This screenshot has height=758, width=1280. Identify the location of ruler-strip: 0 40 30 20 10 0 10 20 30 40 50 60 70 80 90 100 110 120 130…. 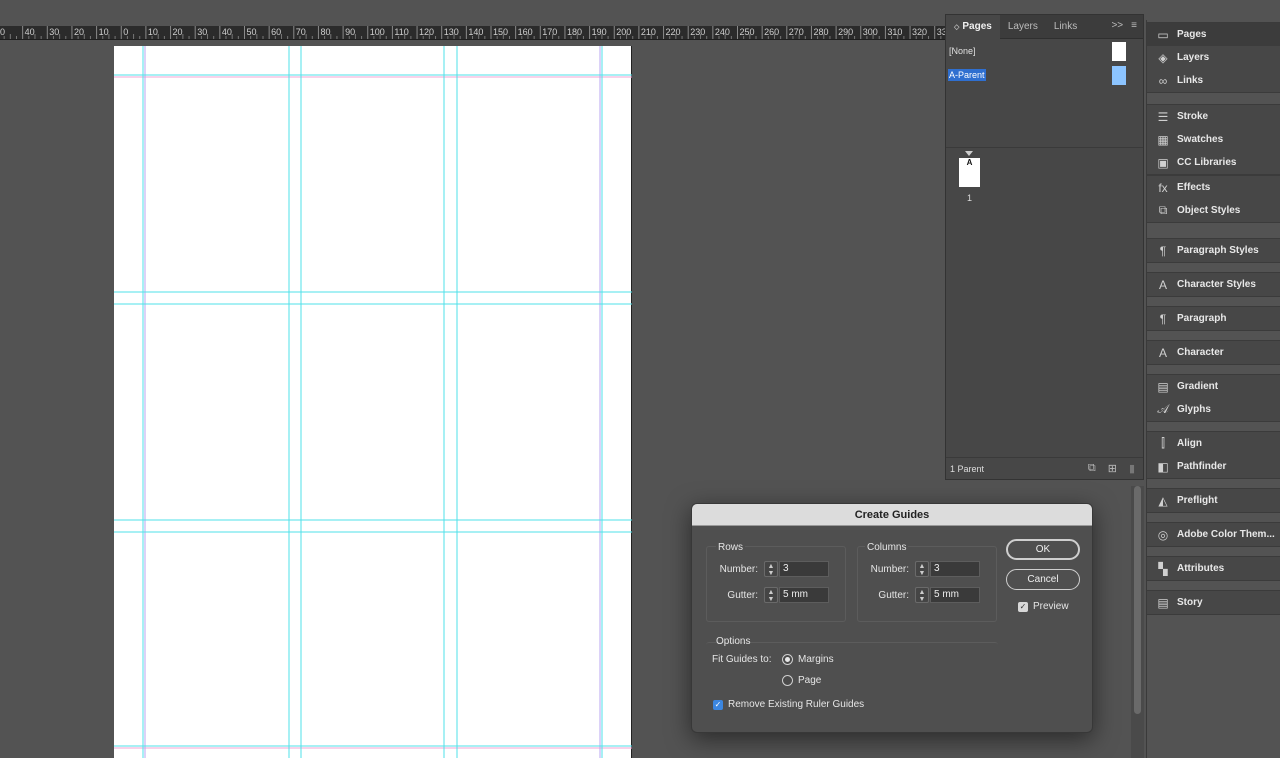
(473, 33).